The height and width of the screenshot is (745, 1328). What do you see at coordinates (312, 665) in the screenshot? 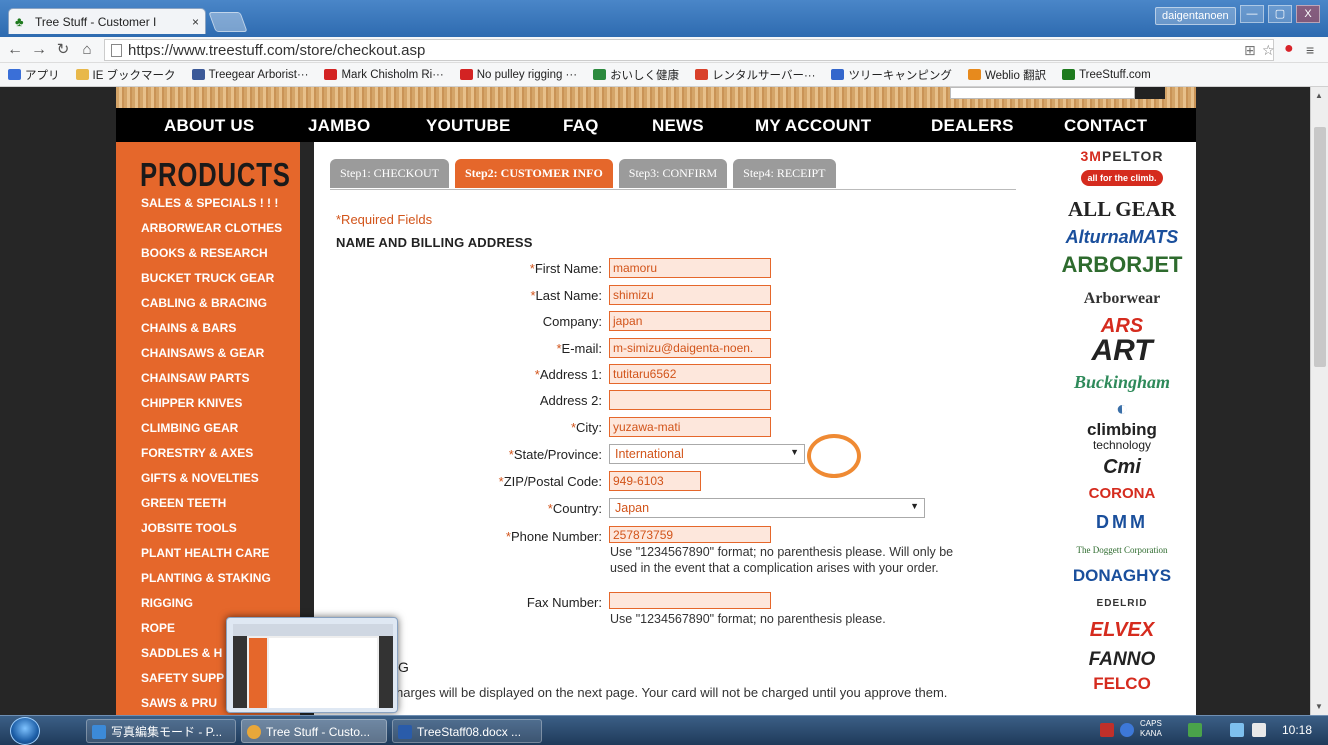
I see `taskbar-preview-thumbnail` at bounding box center [312, 665].